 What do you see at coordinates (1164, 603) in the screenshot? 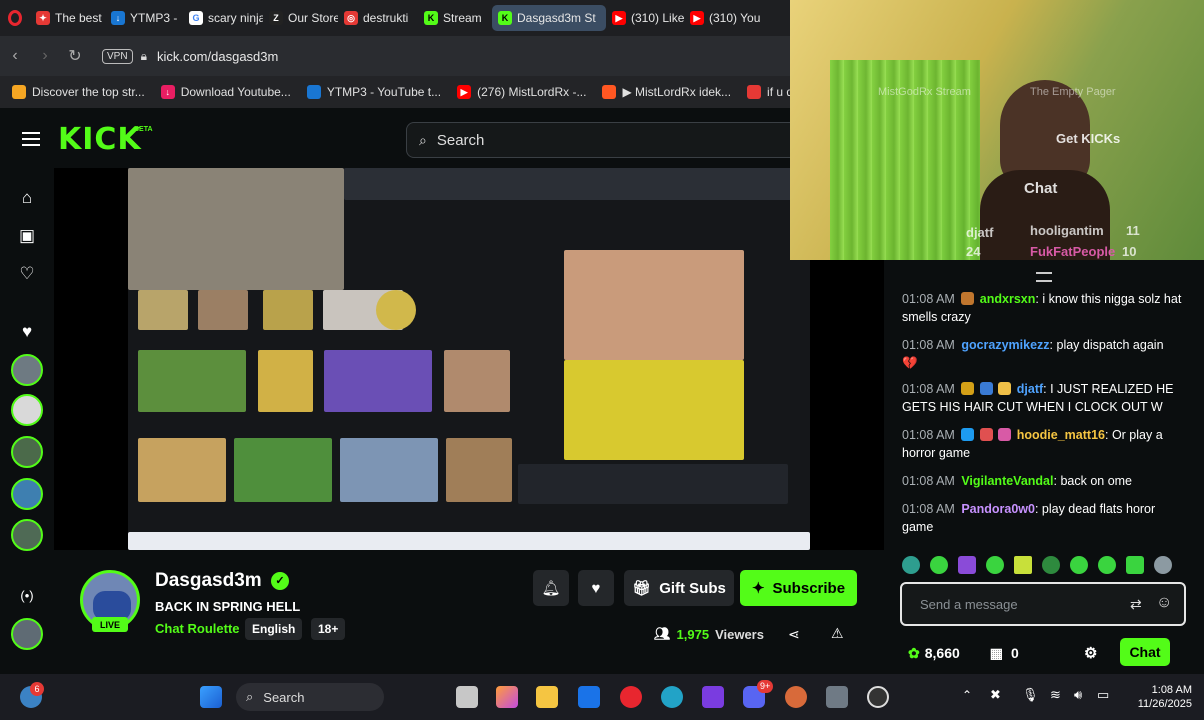
I see `emoji-icon: ☺` at bounding box center [1164, 603].